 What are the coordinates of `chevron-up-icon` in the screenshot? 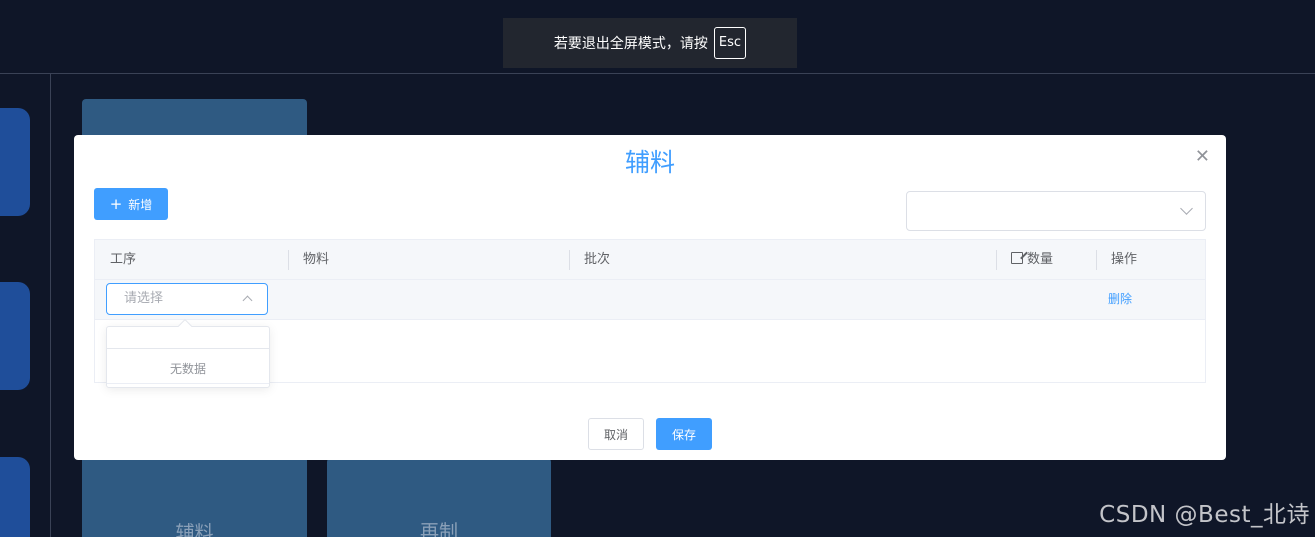 It's located at (247, 300).